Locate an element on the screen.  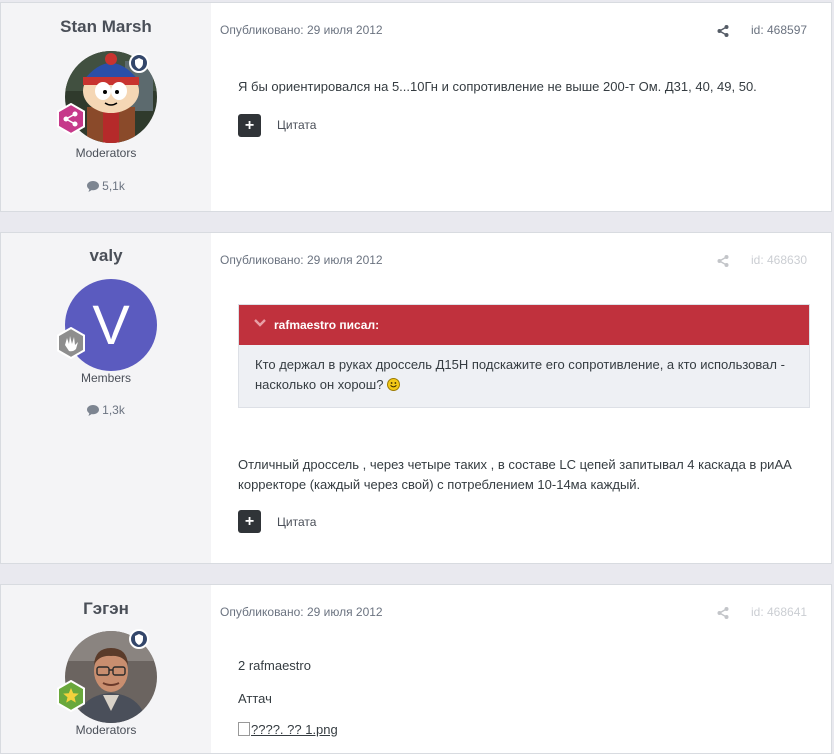
author-panel: valy V Members 1,3k is located at coordinates (106, 398).